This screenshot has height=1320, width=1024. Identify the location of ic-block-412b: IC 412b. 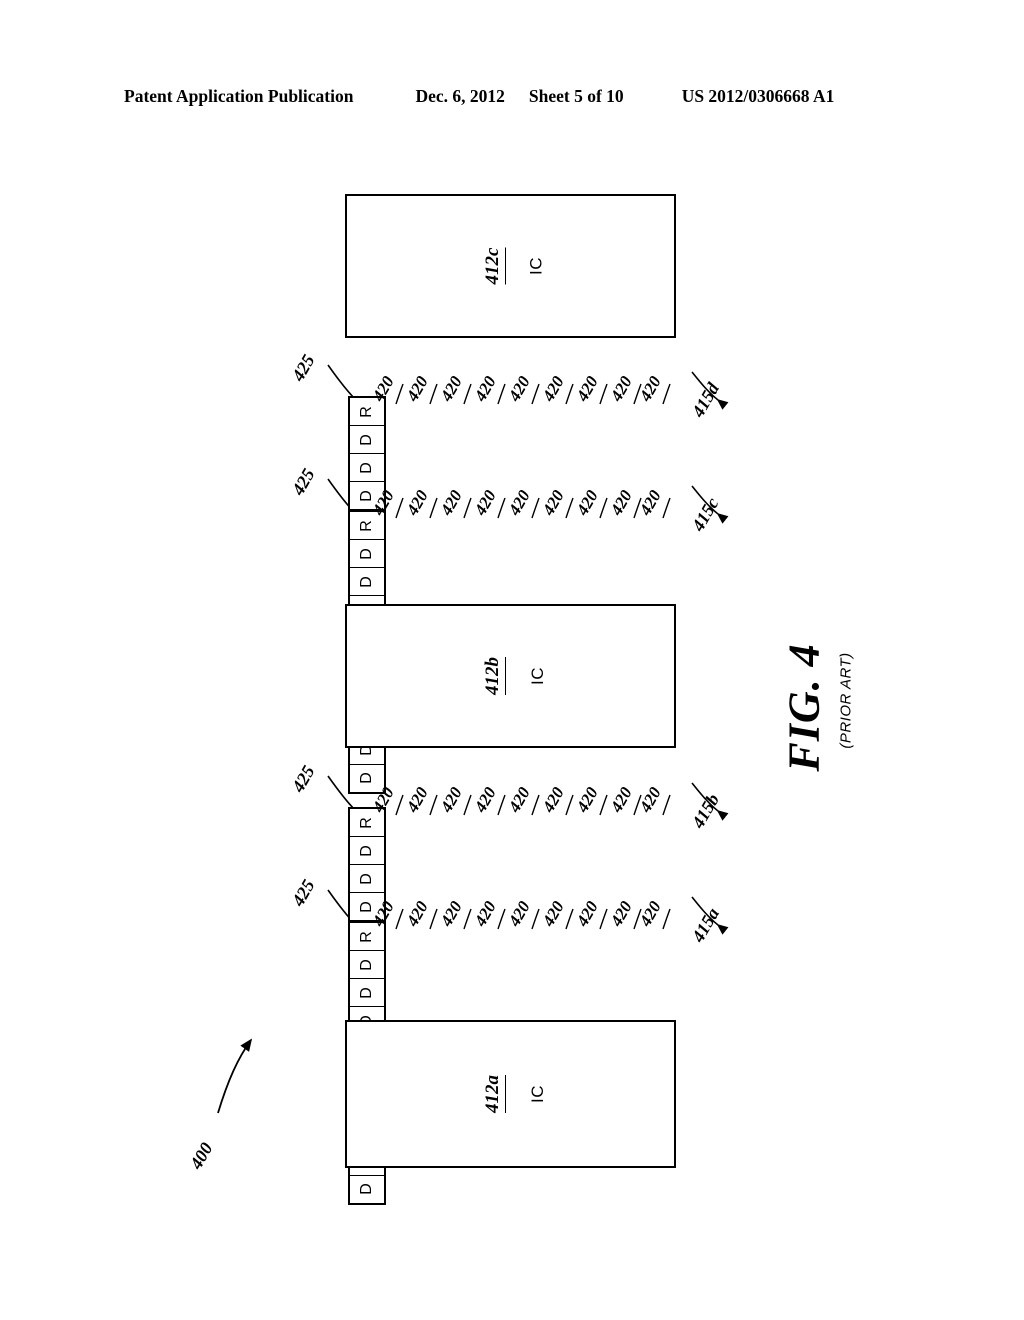
(510, 676).